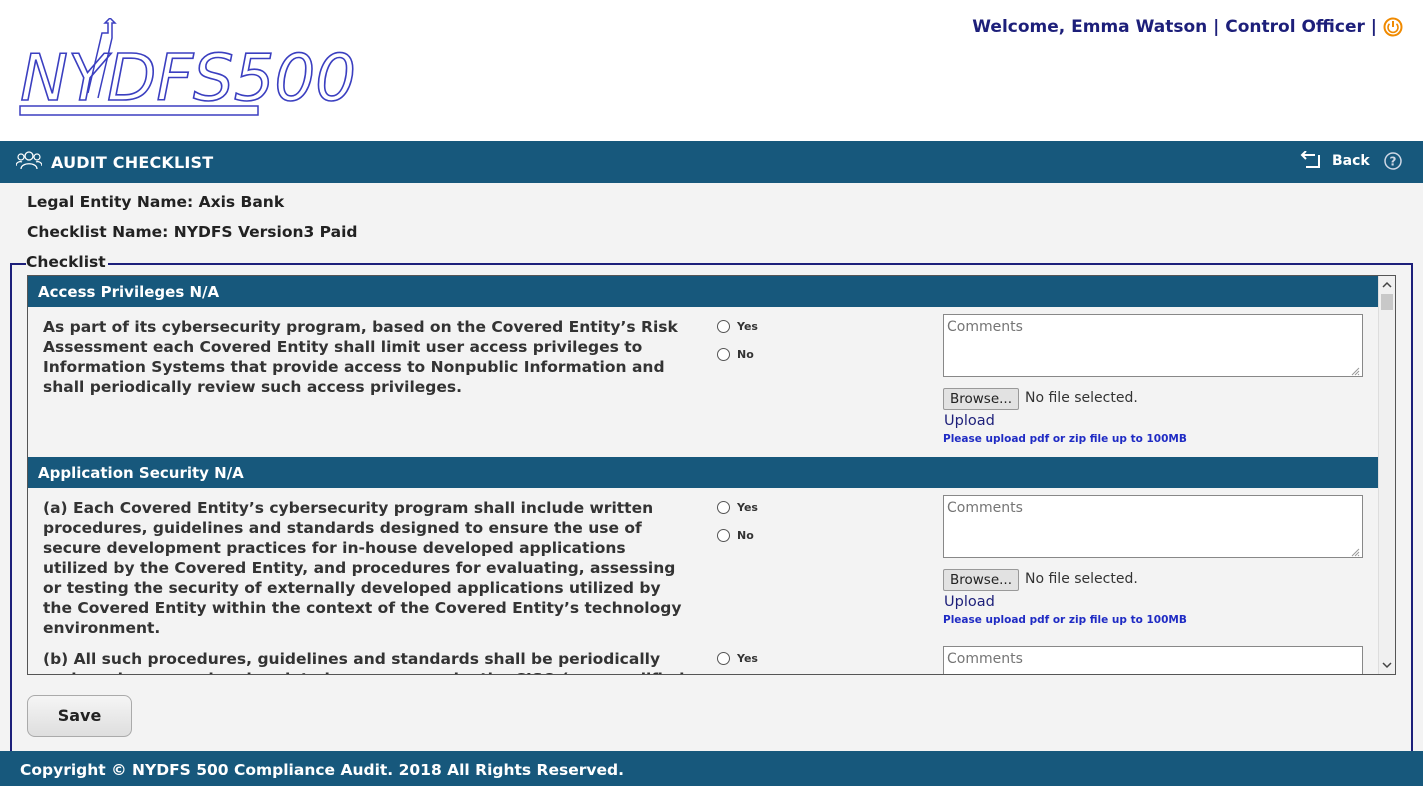  Describe the element at coordinates (1387, 285) in the screenshot. I see `scroll-up-icon` at that location.